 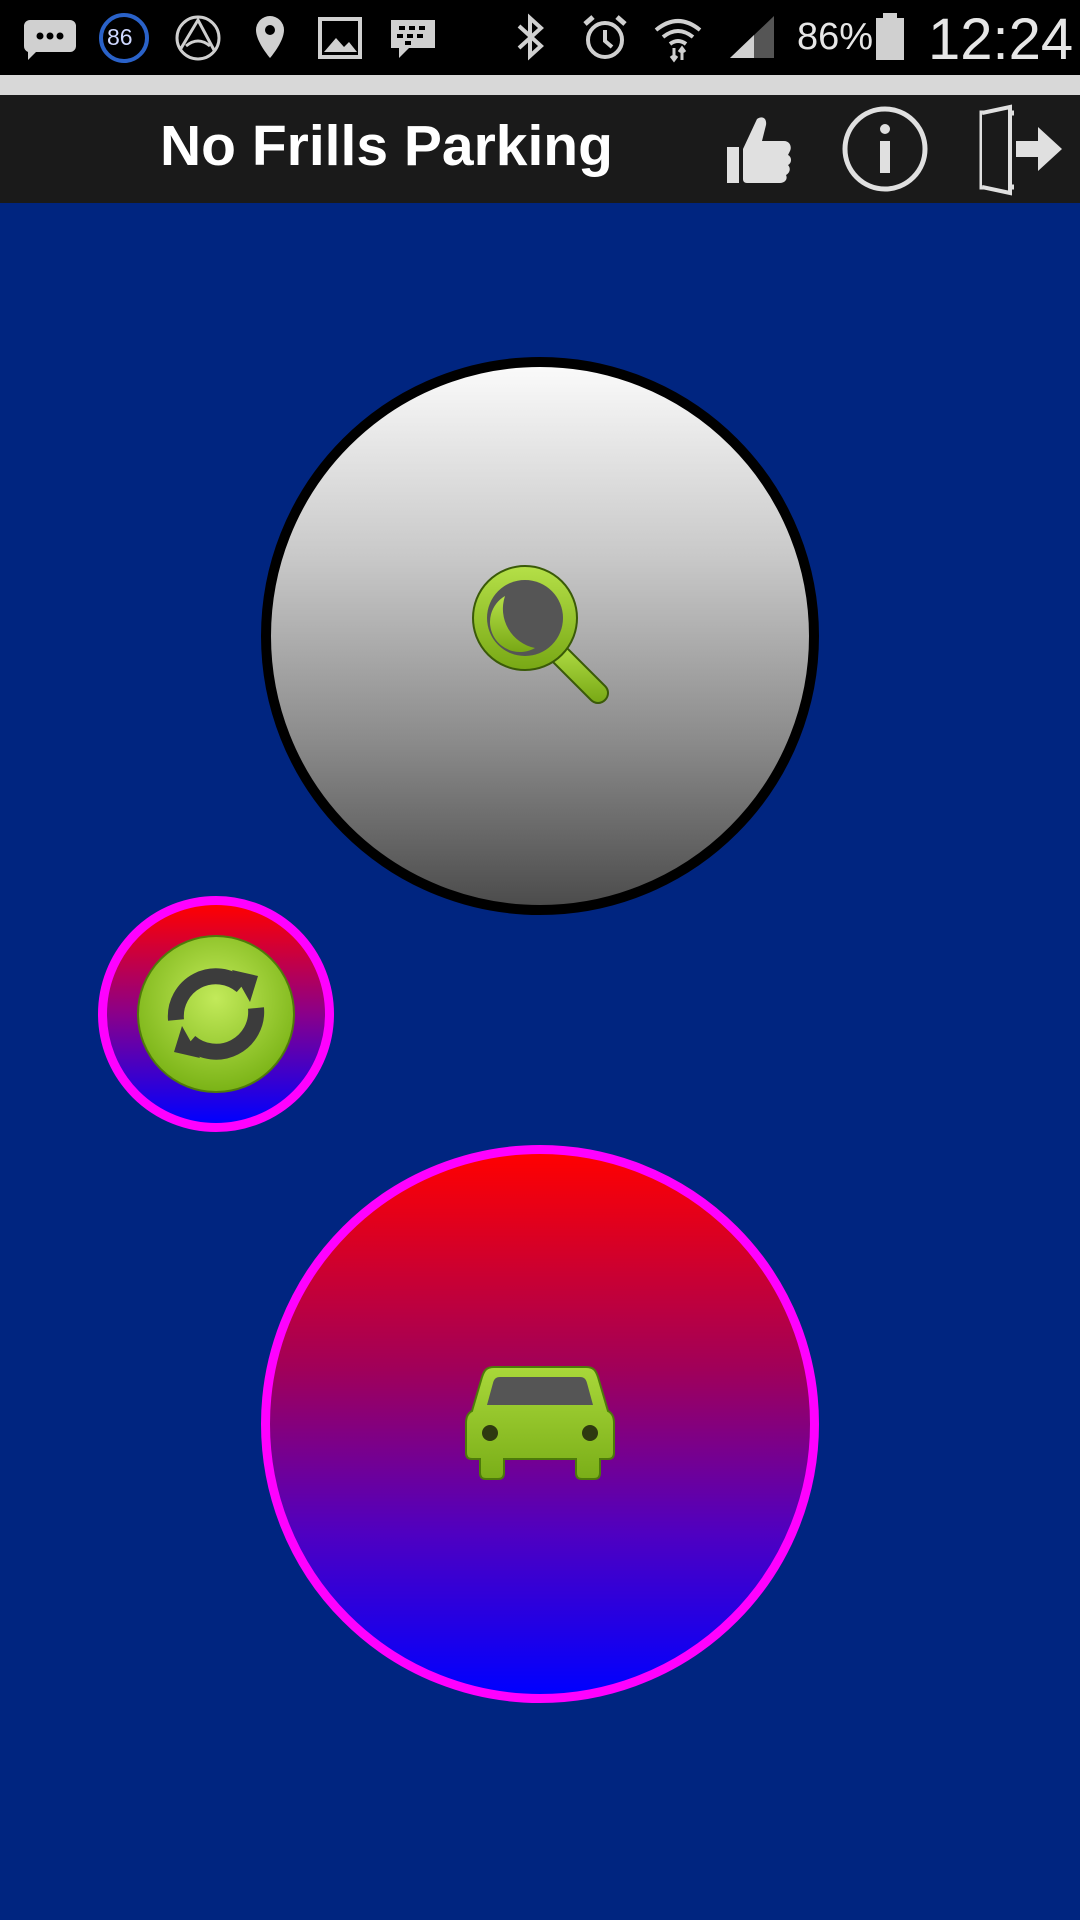 What do you see at coordinates (530, 37) in the screenshot?
I see `bluetooth-icon` at bounding box center [530, 37].